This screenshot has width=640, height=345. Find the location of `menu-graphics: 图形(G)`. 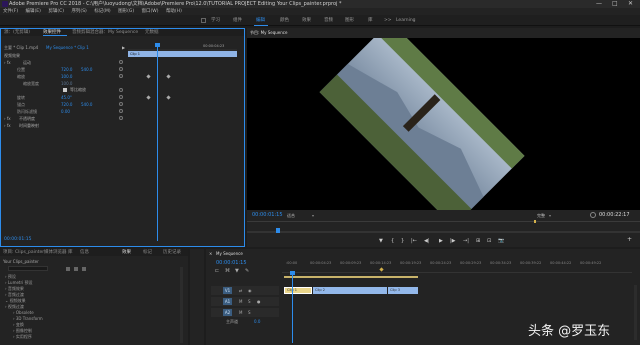

menu-graphics: 图形(G) is located at coordinates (126, 11).